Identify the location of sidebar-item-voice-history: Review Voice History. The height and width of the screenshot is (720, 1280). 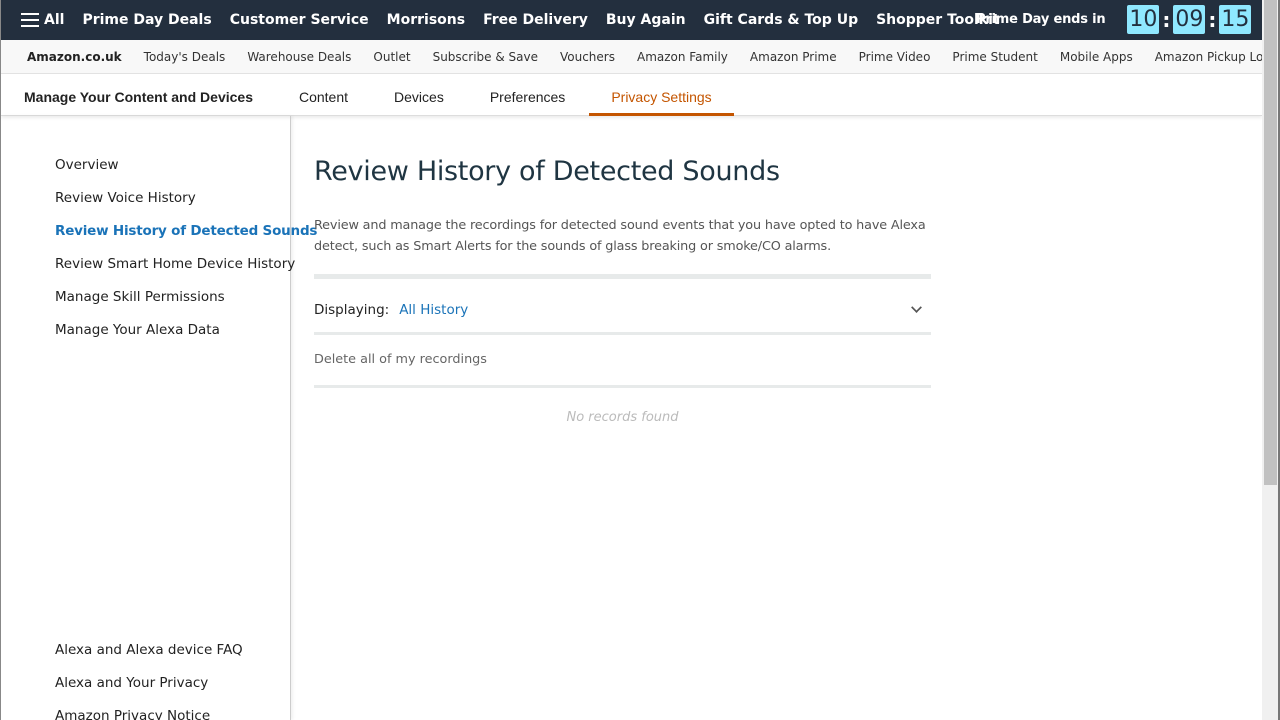
(125, 198).